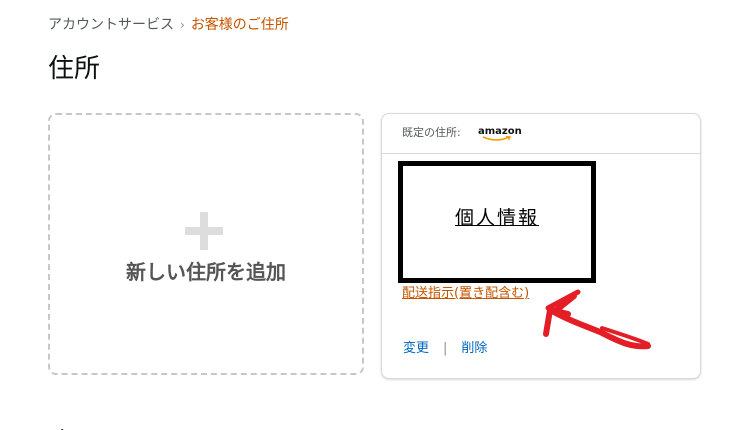 The width and height of the screenshot is (756, 430). Describe the element at coordinates (496, 218) in the screenshot. I see `redacted-personal-info: 個人情報` at that location.